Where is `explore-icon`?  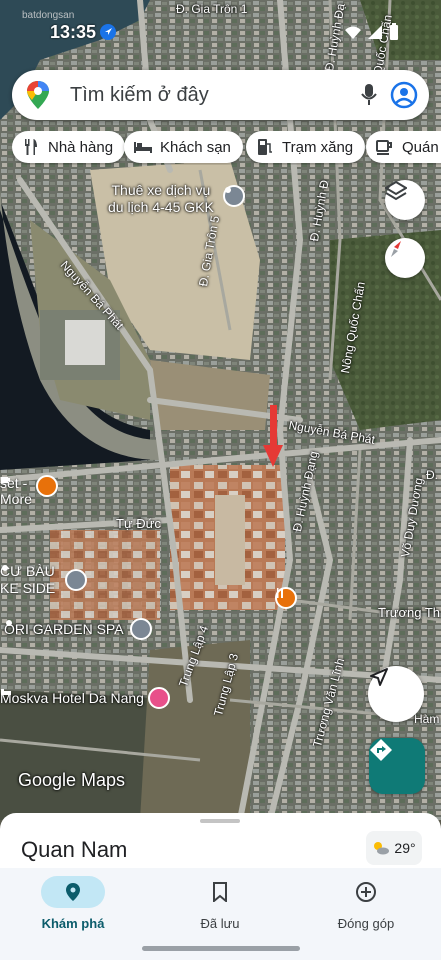 explore-icon is located at coordinates (73, 892).